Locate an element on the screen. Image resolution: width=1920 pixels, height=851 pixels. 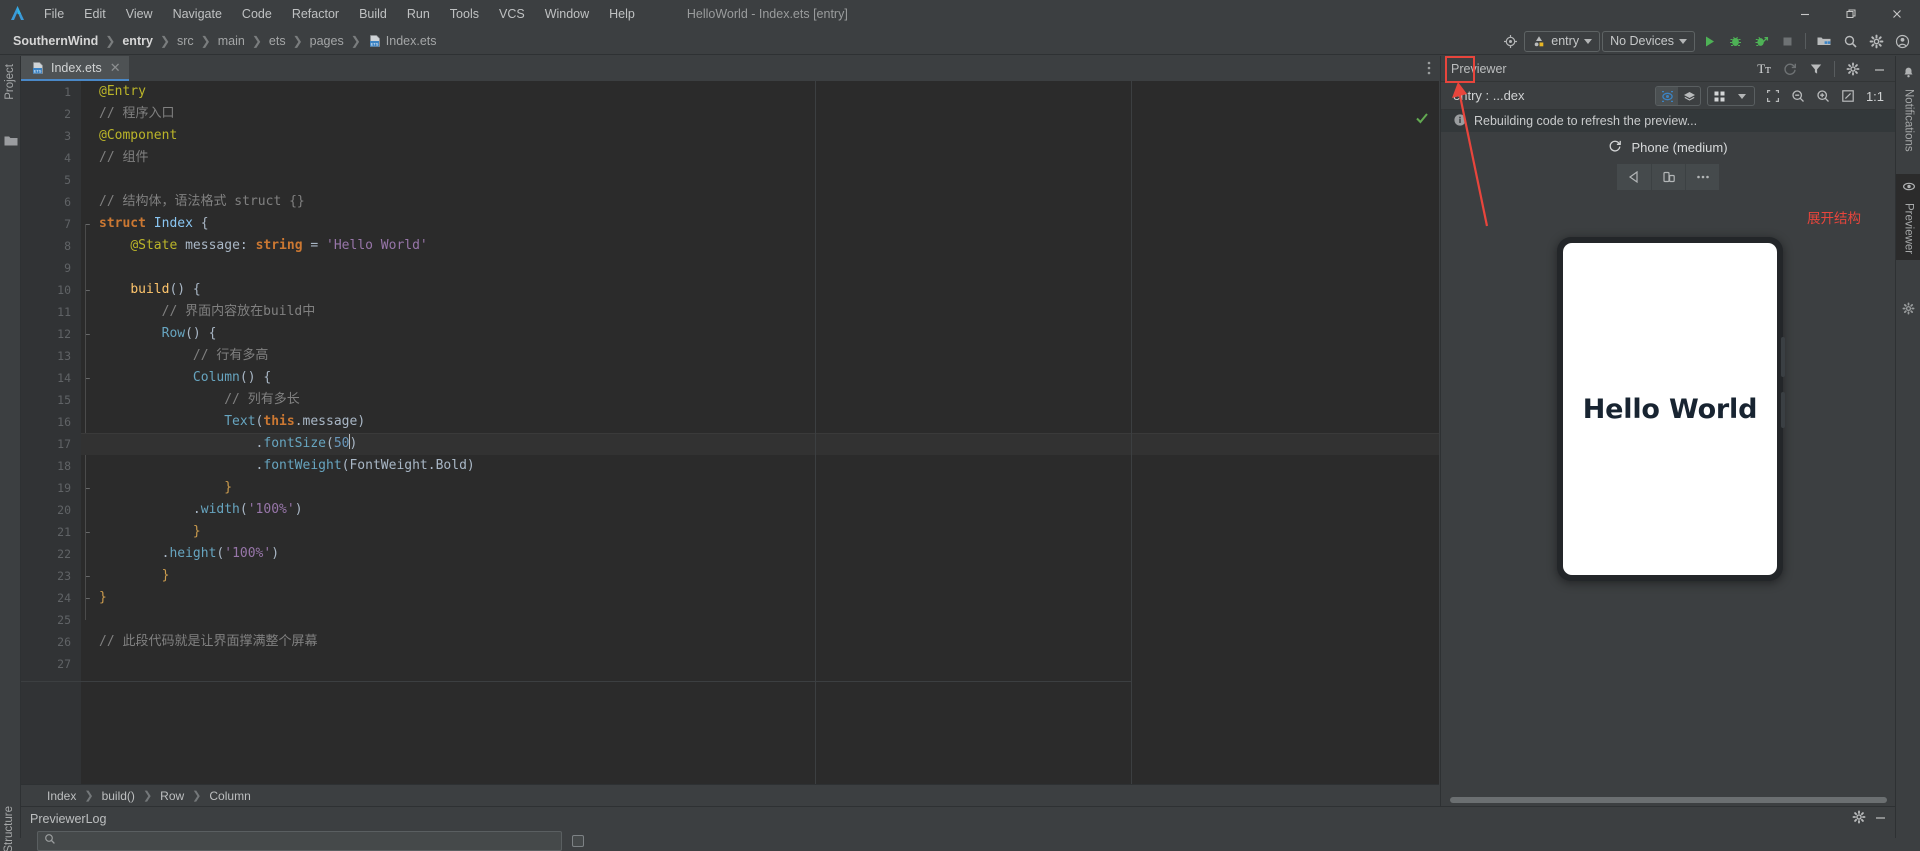
previewer-device-name: Phone (medium) is located at coordinates (1679, 147).